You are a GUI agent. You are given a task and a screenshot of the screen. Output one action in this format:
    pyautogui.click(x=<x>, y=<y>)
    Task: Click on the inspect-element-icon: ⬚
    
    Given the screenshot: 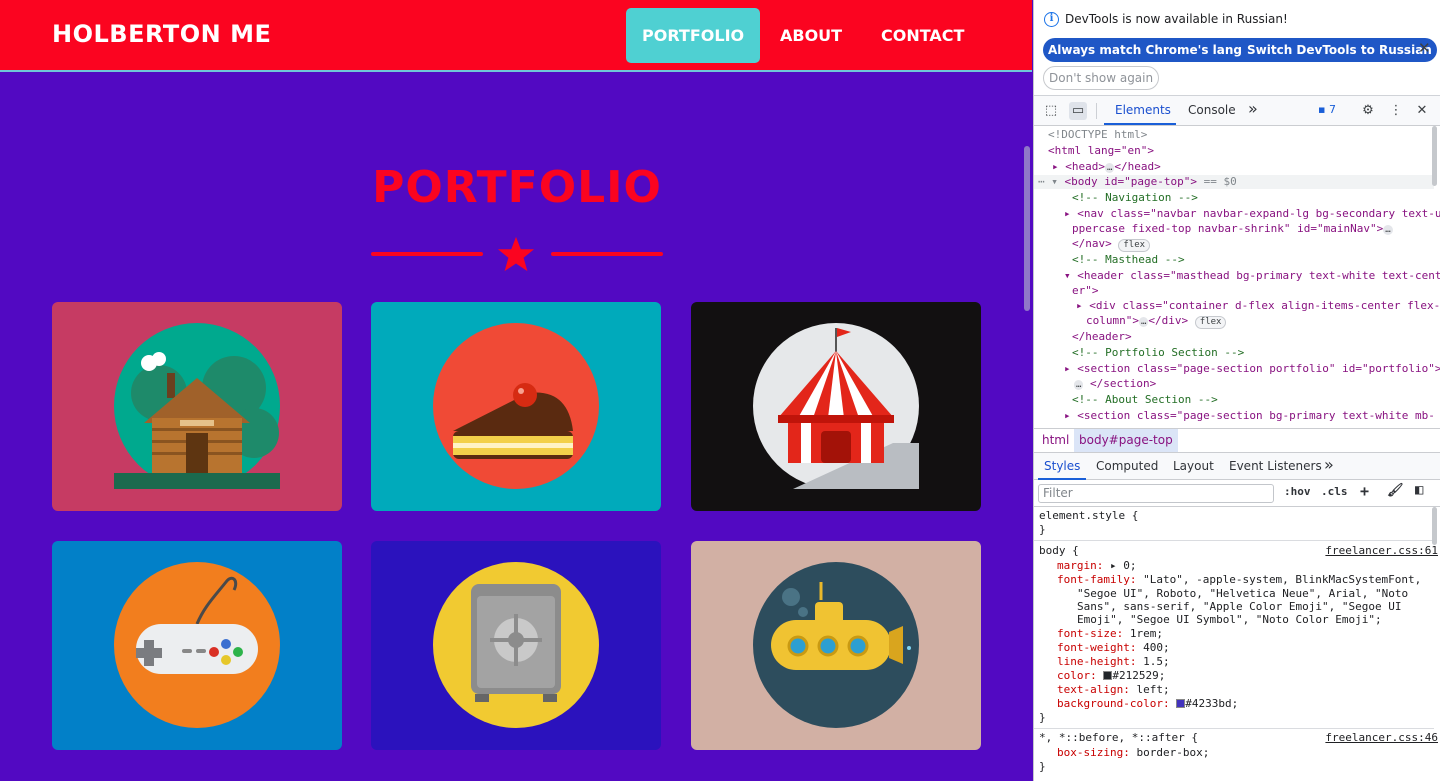 What is the action you would take?
    pyautogui.click(x=1051, y=111)
    